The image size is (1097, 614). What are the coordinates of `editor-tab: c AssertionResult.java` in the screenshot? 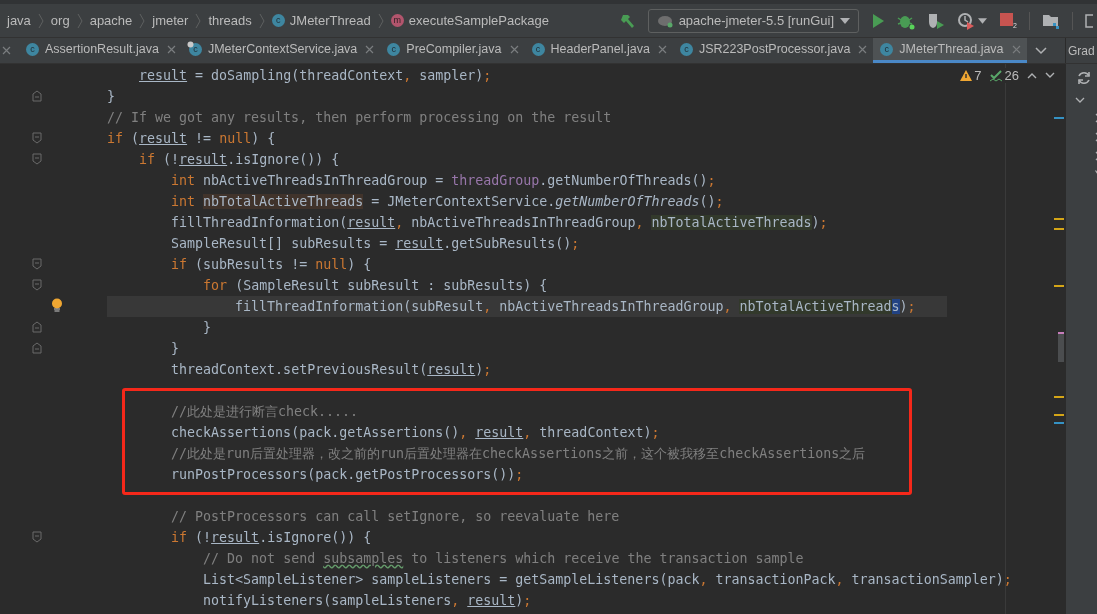 It's located at (100, 50).